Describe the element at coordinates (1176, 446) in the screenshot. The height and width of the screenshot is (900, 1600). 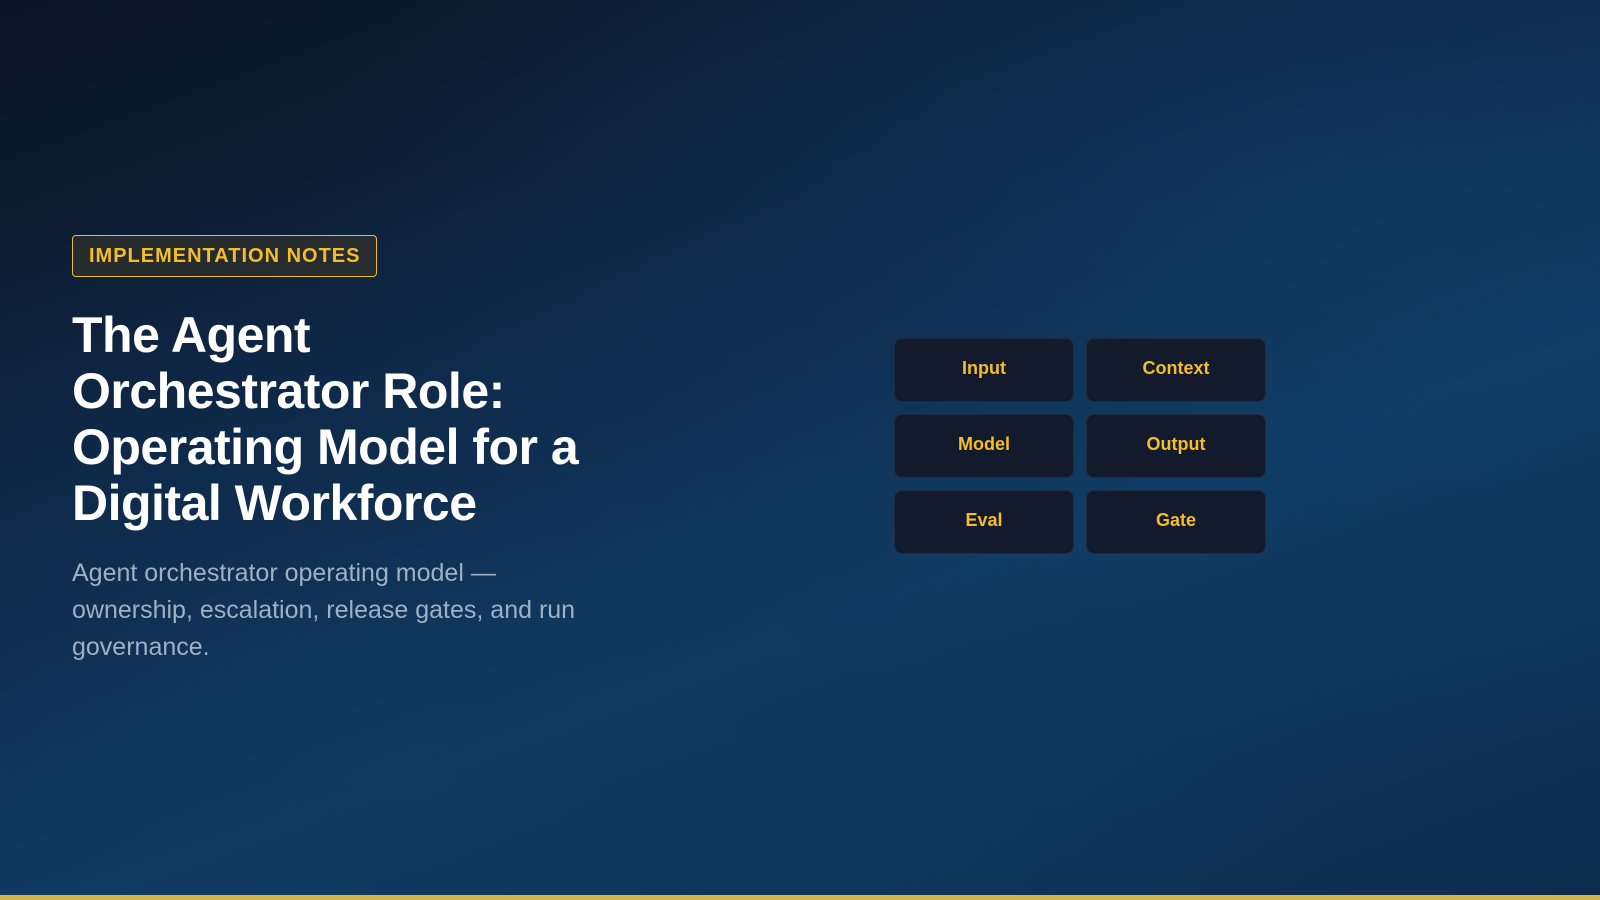
I see `tile-output: Output` at that location.